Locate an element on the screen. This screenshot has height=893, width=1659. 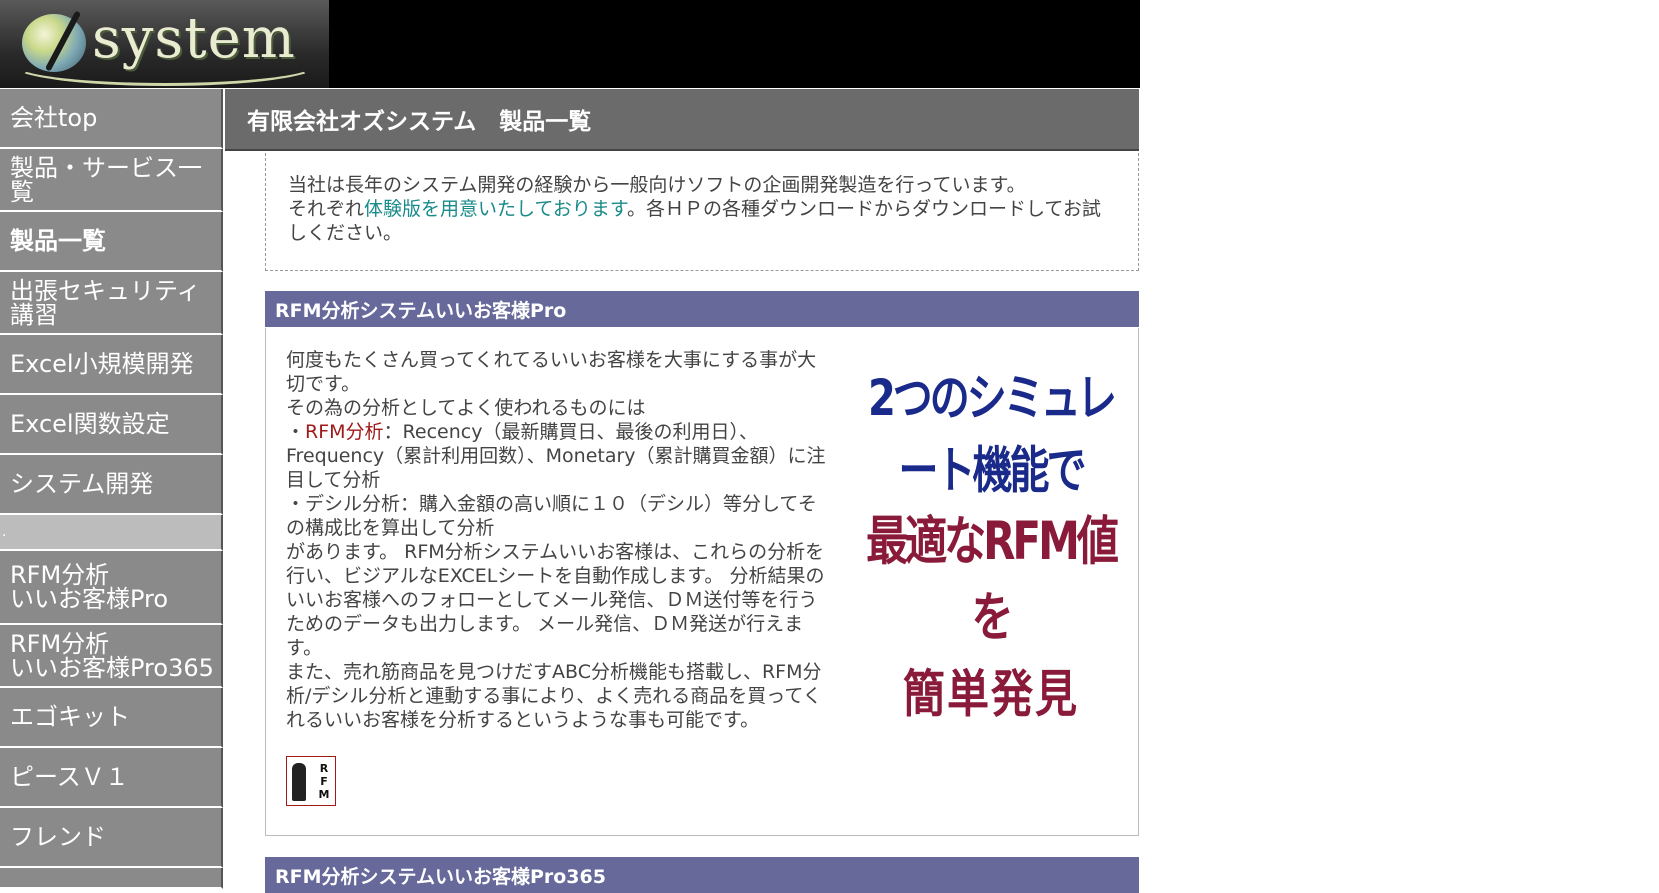
icon-letter-r: R is located at coordinates (324, 768).